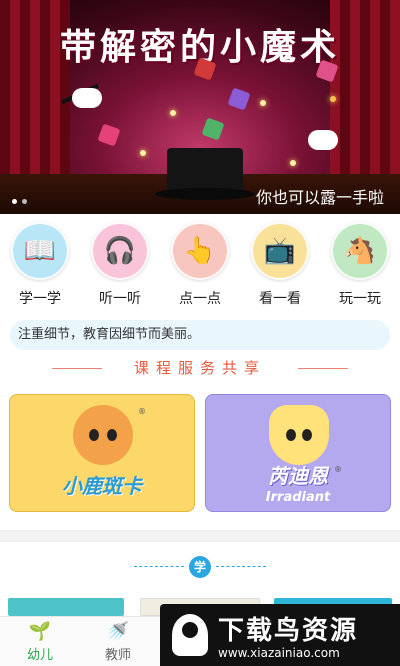  What do you see at coordinates (323, 368) in the screenshot?
I see `heading-line-right` at bounding box center [323, 368].